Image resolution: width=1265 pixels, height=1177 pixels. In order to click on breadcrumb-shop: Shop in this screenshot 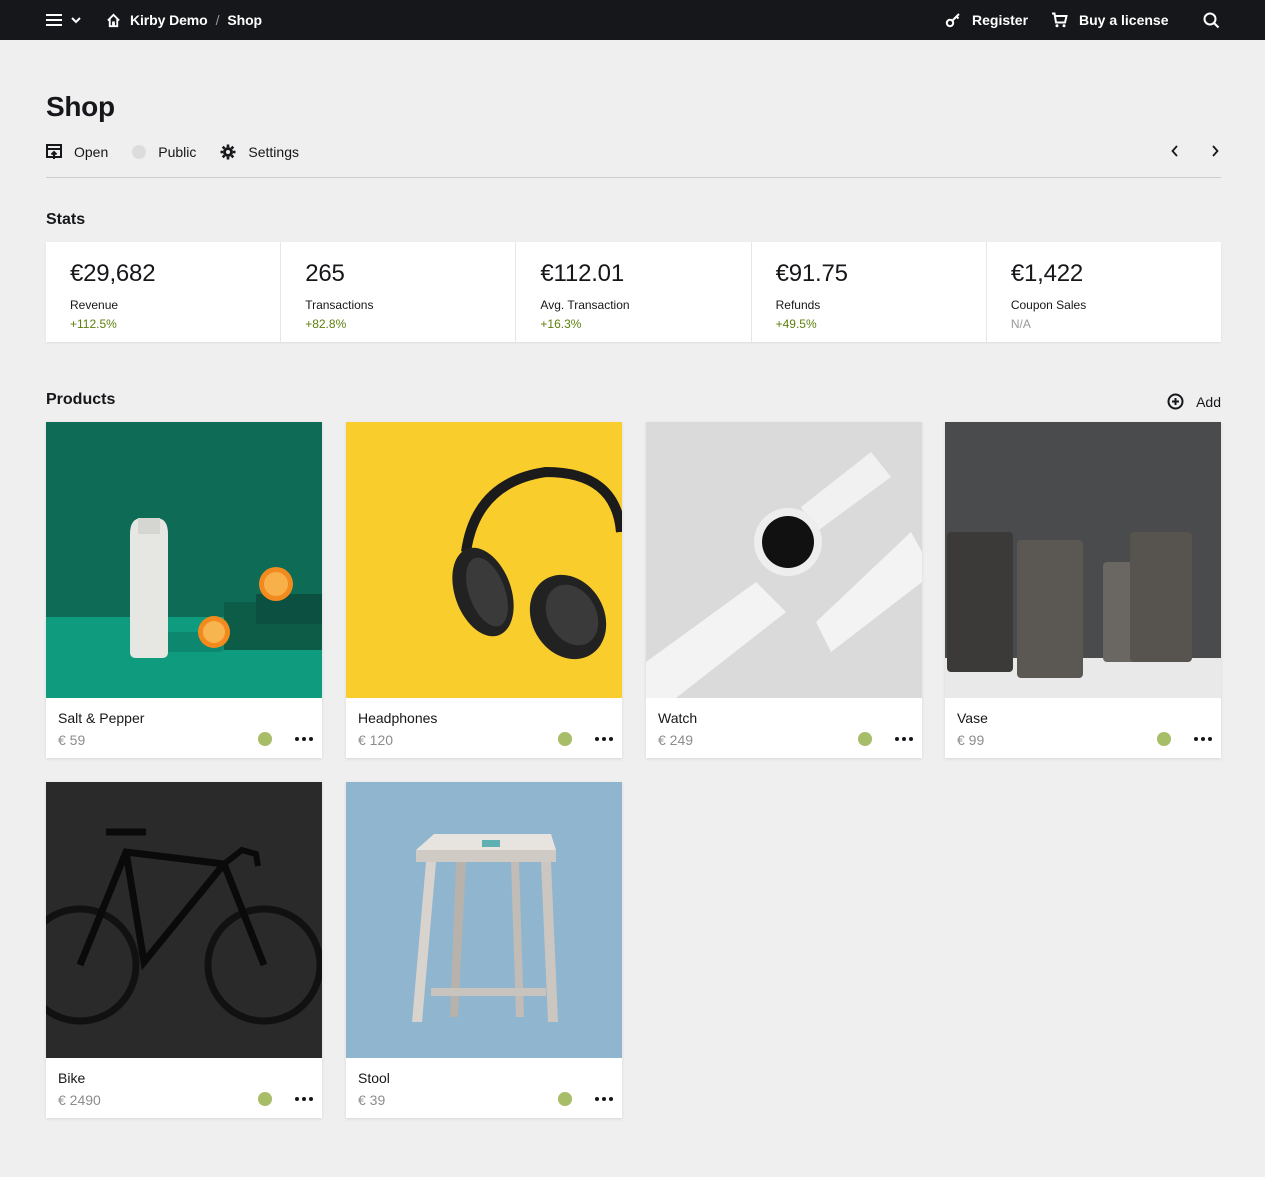, I will do `click(244, 20)`.